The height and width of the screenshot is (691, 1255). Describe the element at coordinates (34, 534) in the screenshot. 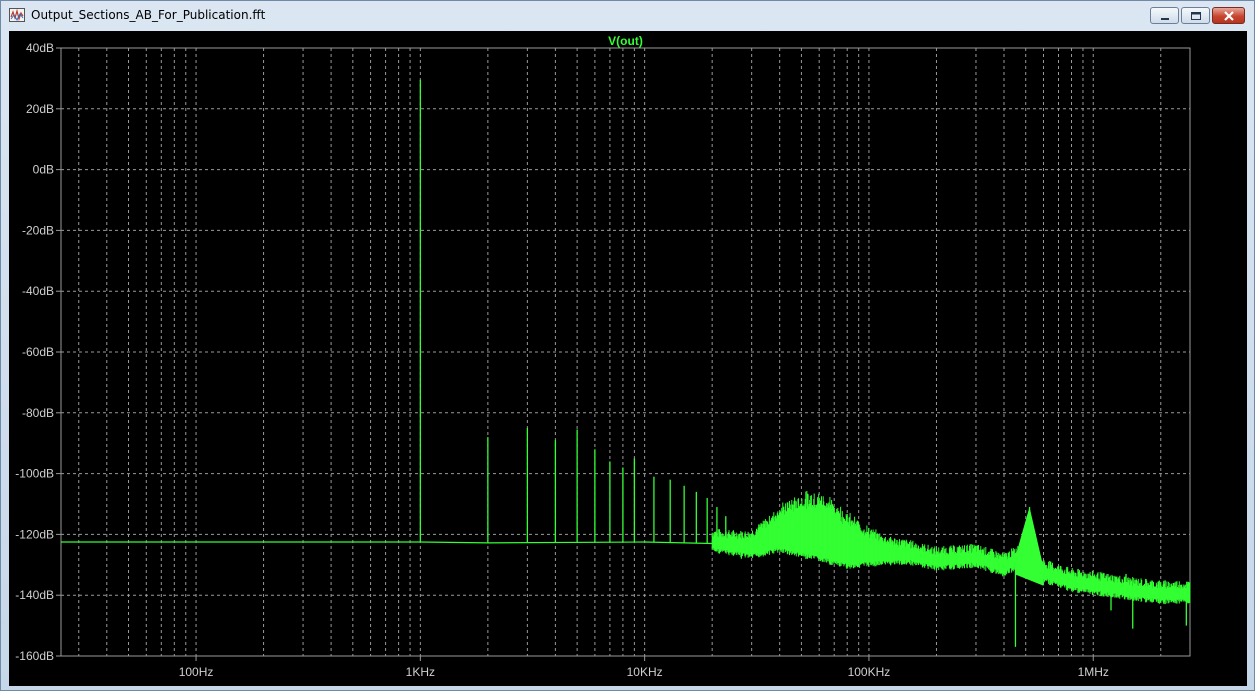

I see `y-tick-label: -120dB` at that location.